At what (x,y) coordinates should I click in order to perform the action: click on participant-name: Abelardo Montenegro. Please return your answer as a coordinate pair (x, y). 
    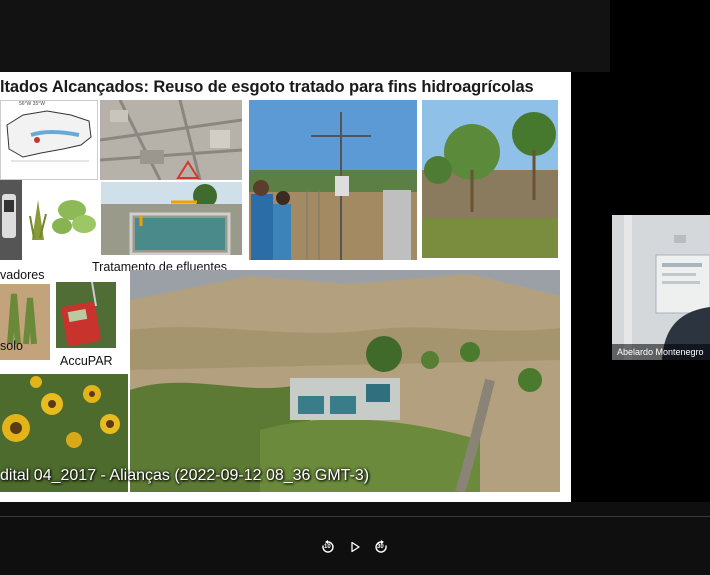
    Looking at the image, I should click on (661, 352).